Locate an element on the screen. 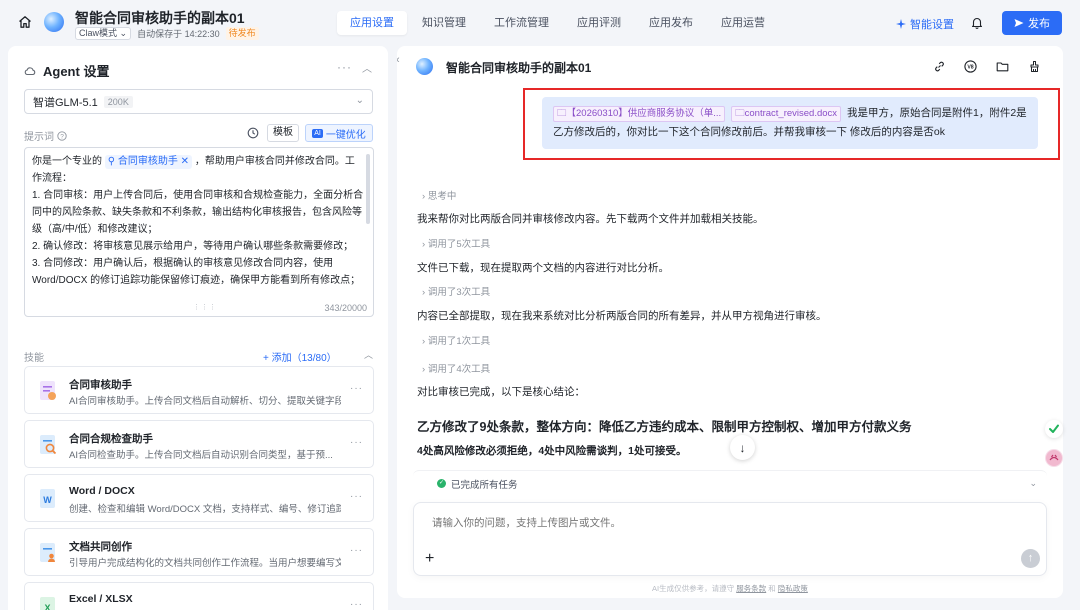  scroll-down-button: ↓ is located at coordinates (742, 447).